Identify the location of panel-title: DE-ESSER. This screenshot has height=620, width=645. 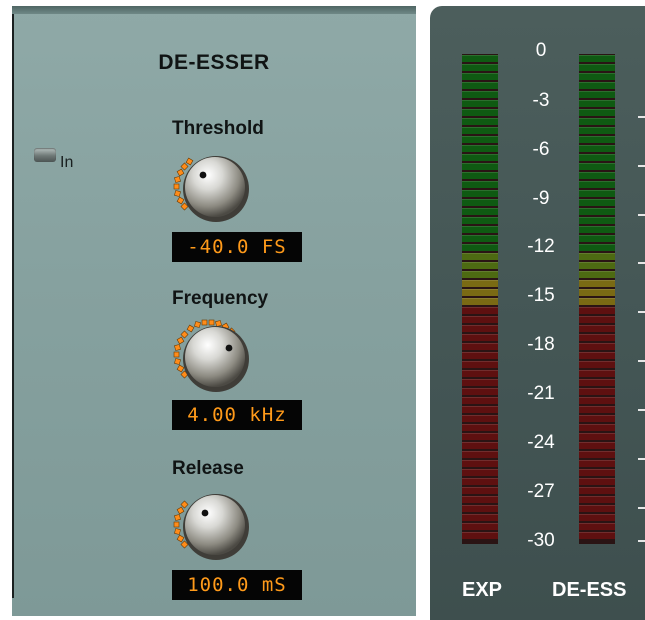
(214, 62).